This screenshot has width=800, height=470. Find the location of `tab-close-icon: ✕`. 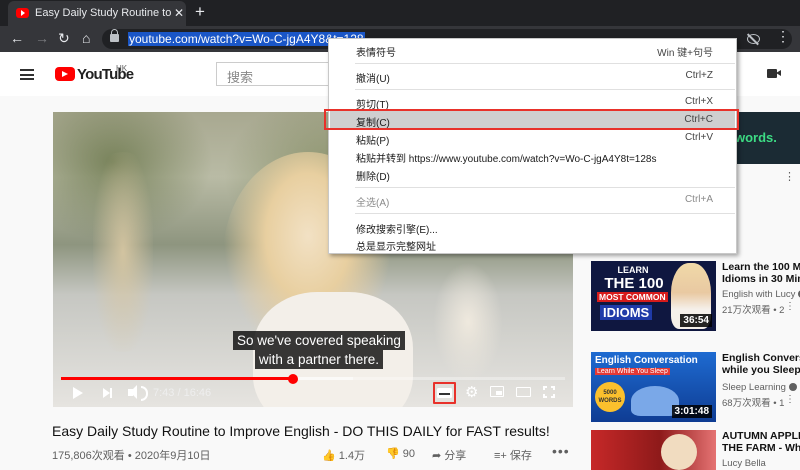

tab-close-icon: ✕ is located at coordinates (179, 13).